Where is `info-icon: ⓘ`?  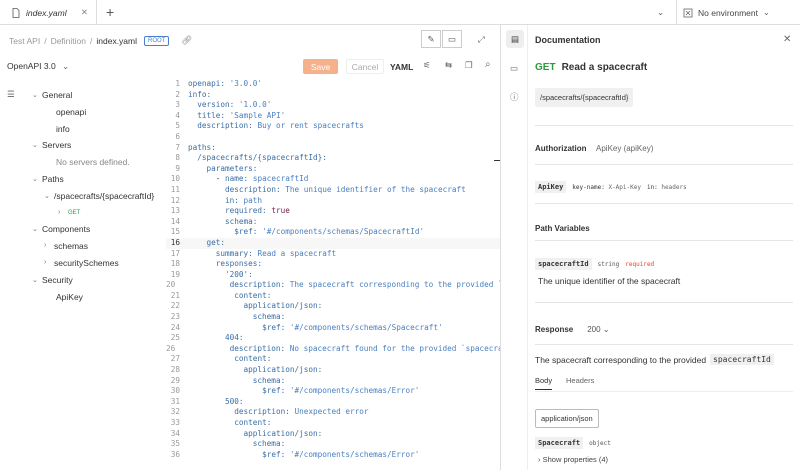 info-icon: ⓘ is located at coordinates (514, 97).